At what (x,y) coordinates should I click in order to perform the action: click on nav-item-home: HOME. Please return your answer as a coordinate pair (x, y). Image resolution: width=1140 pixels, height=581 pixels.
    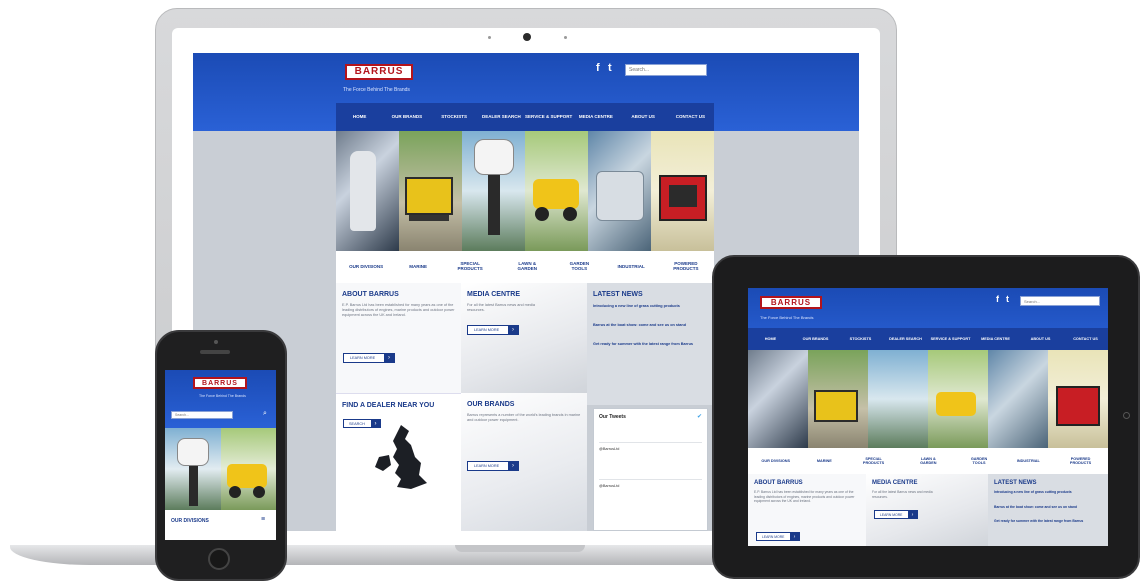
    Looking at the image, I should click on (359, 117).